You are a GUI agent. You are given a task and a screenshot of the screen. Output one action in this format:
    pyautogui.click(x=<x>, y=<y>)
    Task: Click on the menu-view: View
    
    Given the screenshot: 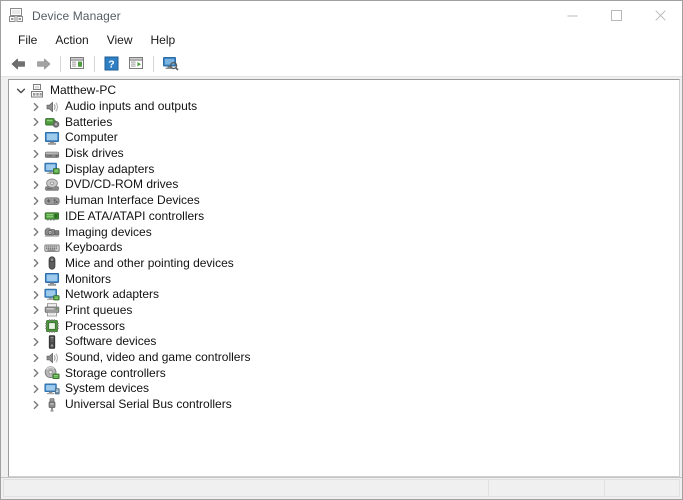 What is the action you would take?
    pyautogui.click(x=120, y=40)
    